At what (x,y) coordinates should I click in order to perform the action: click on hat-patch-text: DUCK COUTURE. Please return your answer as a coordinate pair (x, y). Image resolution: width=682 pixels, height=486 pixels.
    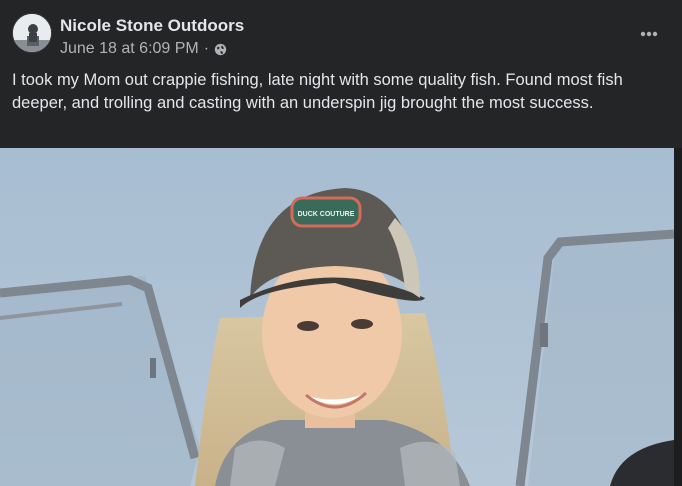
    Looking at the image, I should click on (326, 214).